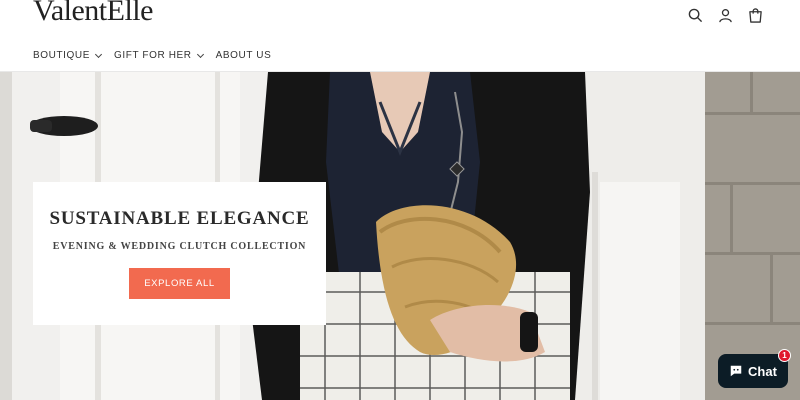  I want to click on account-icon, so click(725, 15).